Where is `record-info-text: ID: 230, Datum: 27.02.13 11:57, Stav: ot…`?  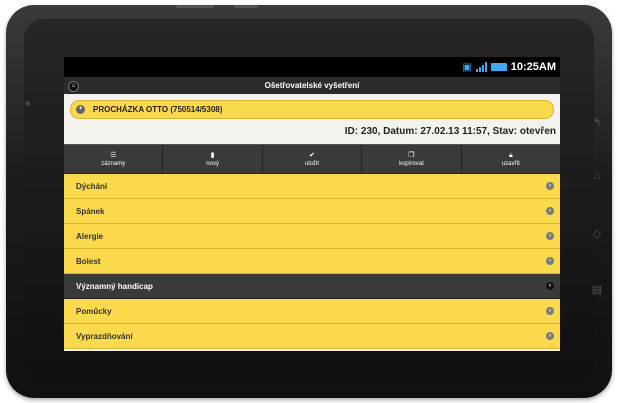 record-info-text: ID: 230, Datum: 27.02.13 11:57, Stav: ot… is located at coordinates (450, 131).